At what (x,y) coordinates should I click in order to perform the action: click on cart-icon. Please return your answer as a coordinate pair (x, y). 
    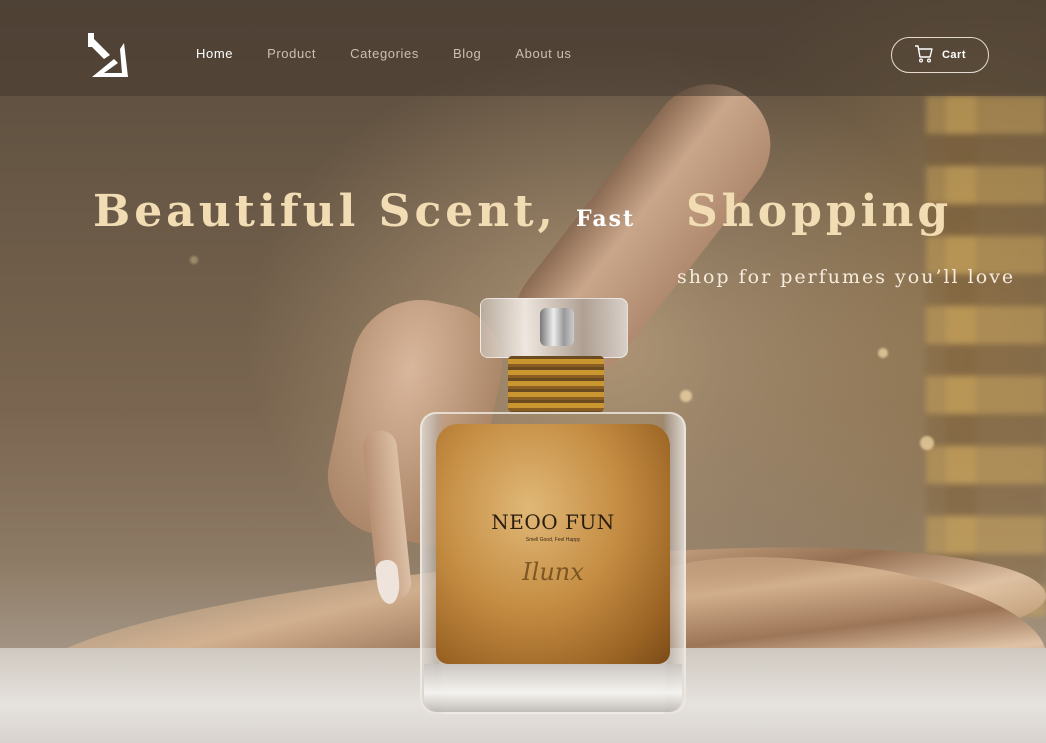
    Looking at the image, I should click on (924, 55).